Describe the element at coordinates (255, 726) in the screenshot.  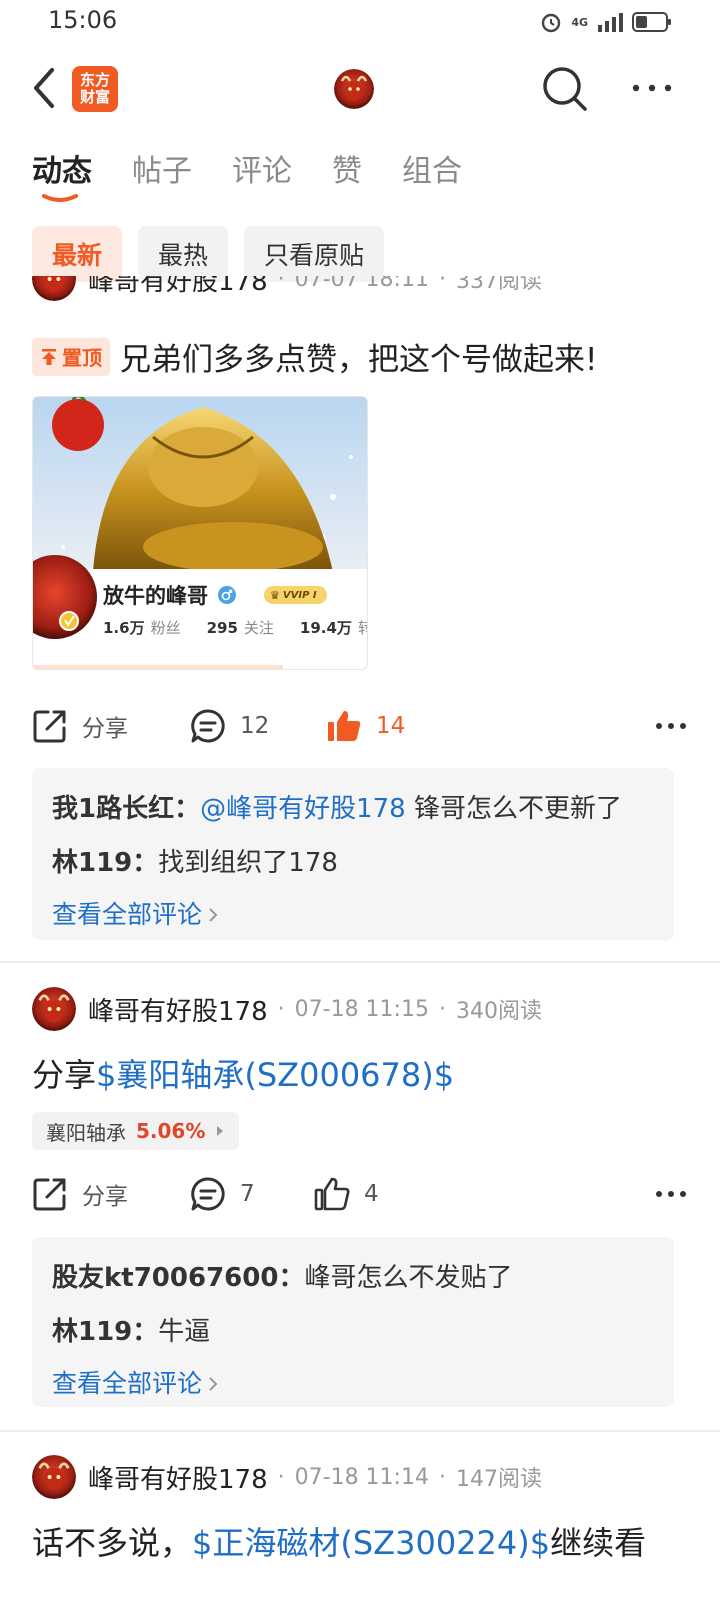
I see `comment-count: 12` at that location.